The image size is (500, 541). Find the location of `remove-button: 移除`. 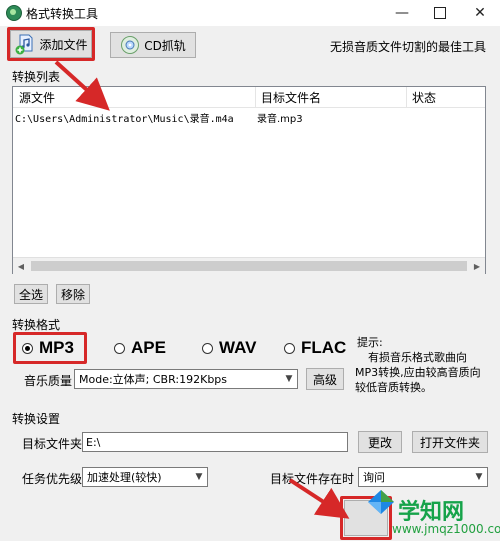

remove-button: 移除 is located at coordinates (73, 294).